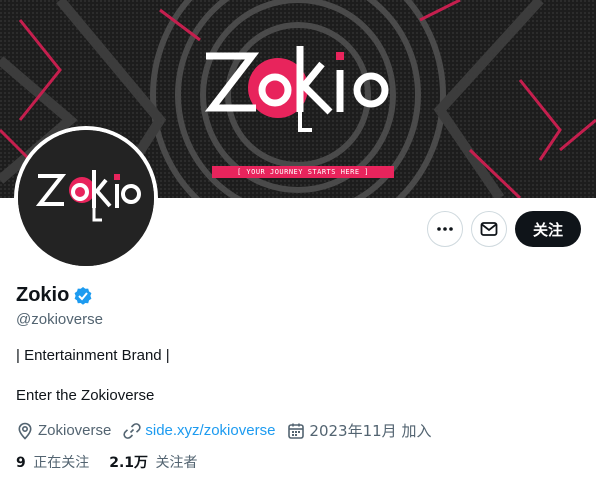  What do you see at coordinates (59, 319) in the screenshot?
I see `user-handle: @zokioverse` at bounding box center [59, 319].